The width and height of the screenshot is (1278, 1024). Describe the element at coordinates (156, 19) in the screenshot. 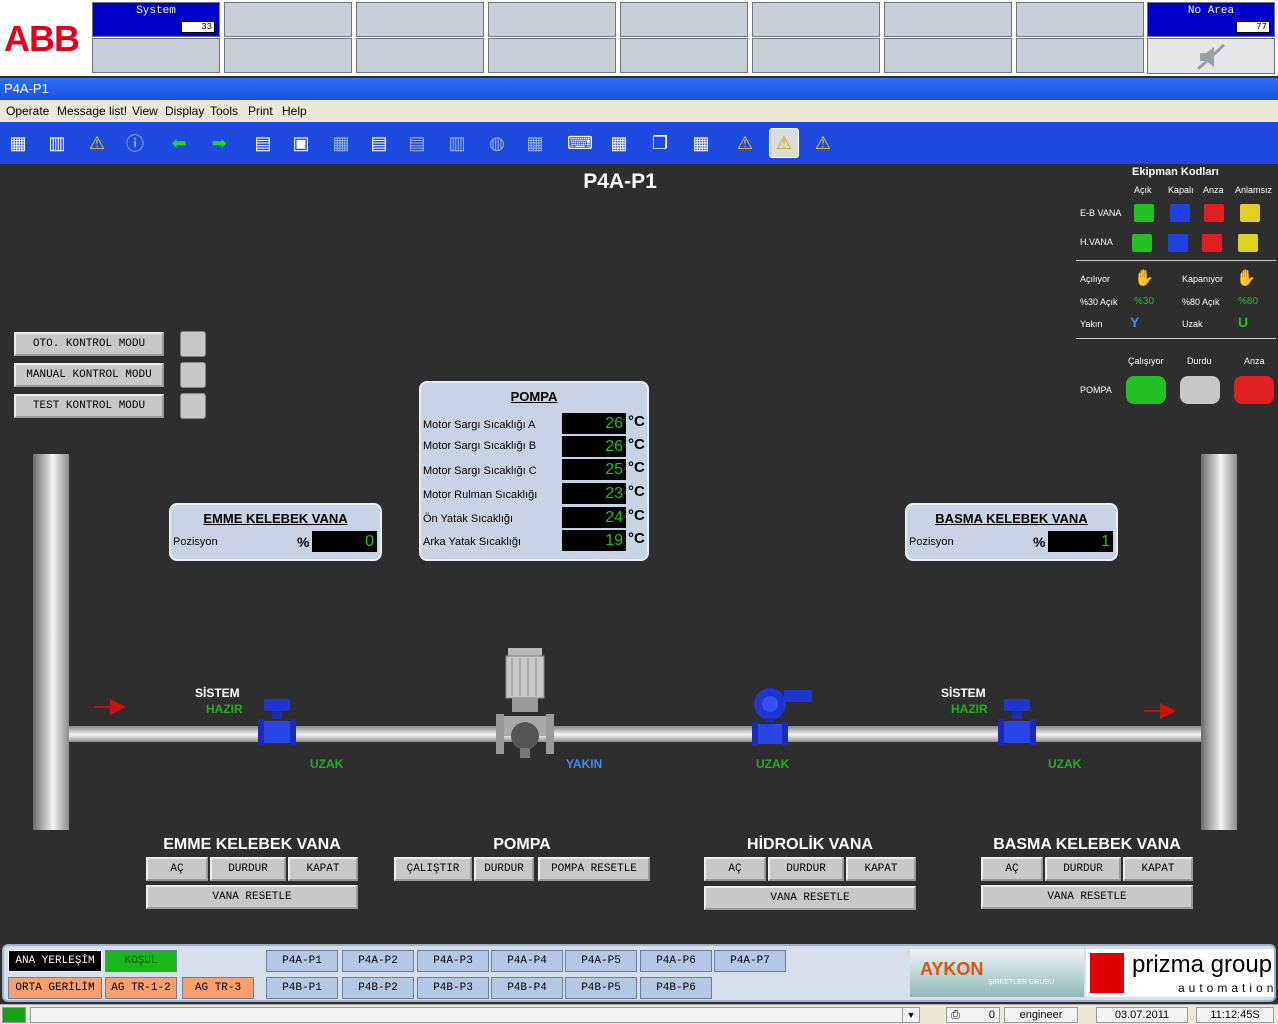

I see `system-alarm-cell: System 33` at that location.